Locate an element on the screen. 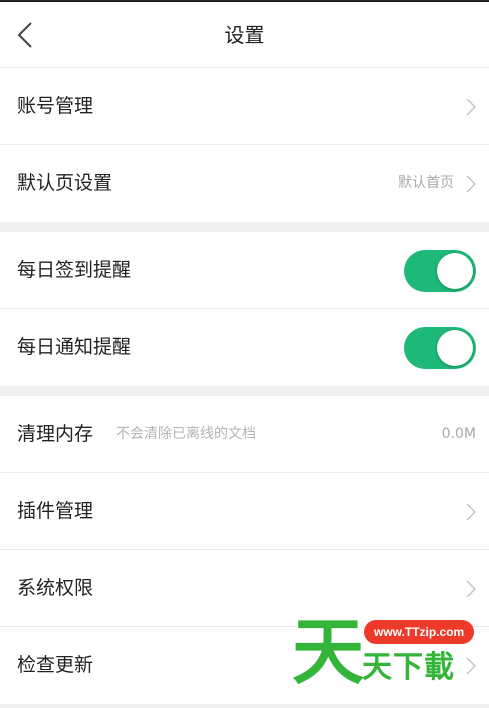 This screenshot has width=489, height=708. daily-notification-toggle is located at coordinates (440, 348).